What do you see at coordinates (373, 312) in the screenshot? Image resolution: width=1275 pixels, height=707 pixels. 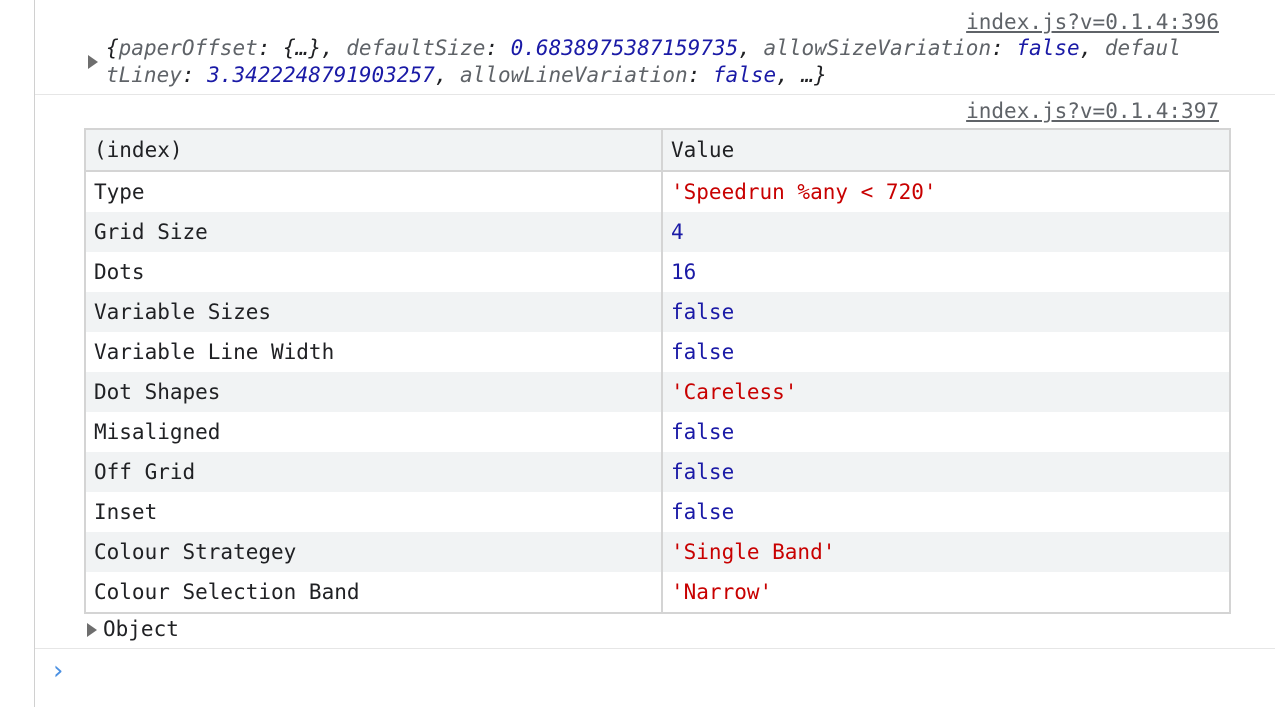 I see `table-cell-index: Variable Sizes` at bounding box center [373, 312].